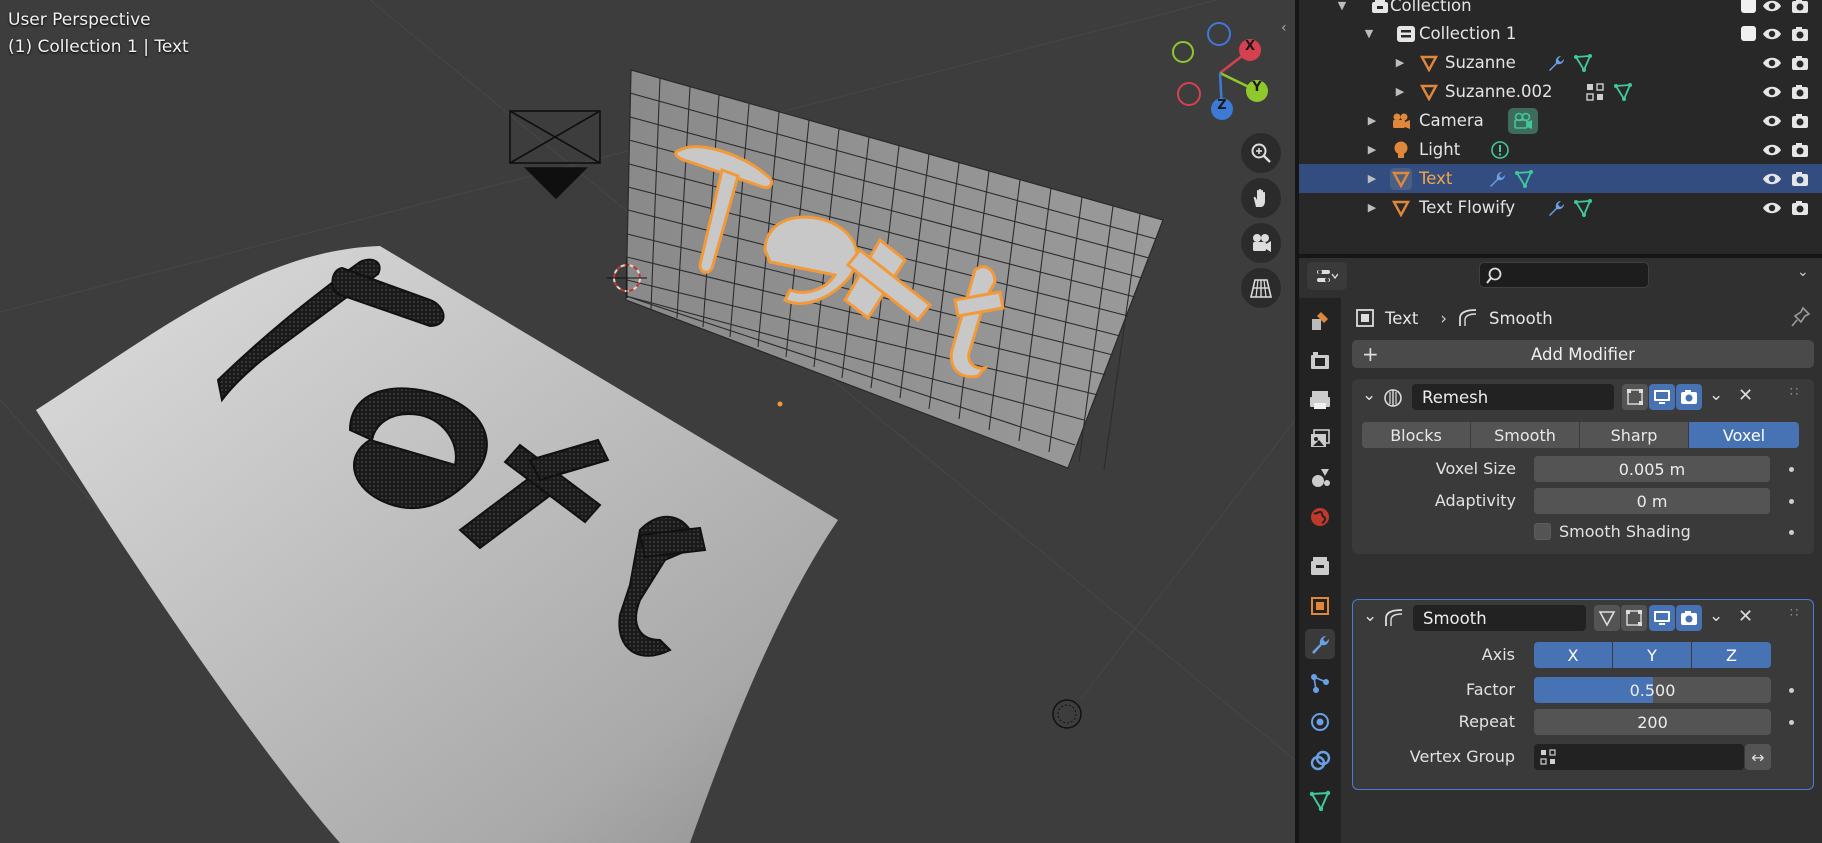  What do you see at coordinates (1560, 178) in the screenshot?
I see `outliner-row-text: ▶ Text` at bounding box center [1560, 178].